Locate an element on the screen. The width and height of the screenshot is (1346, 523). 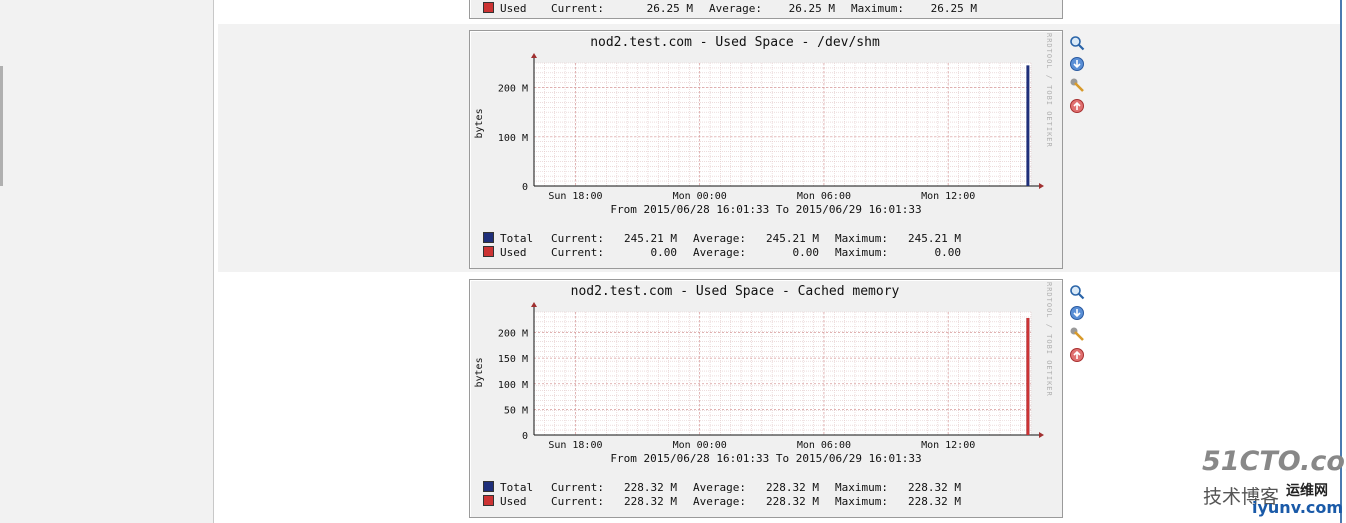
legend-maximum-value: 0.00 is located at coordinates (948, 252).